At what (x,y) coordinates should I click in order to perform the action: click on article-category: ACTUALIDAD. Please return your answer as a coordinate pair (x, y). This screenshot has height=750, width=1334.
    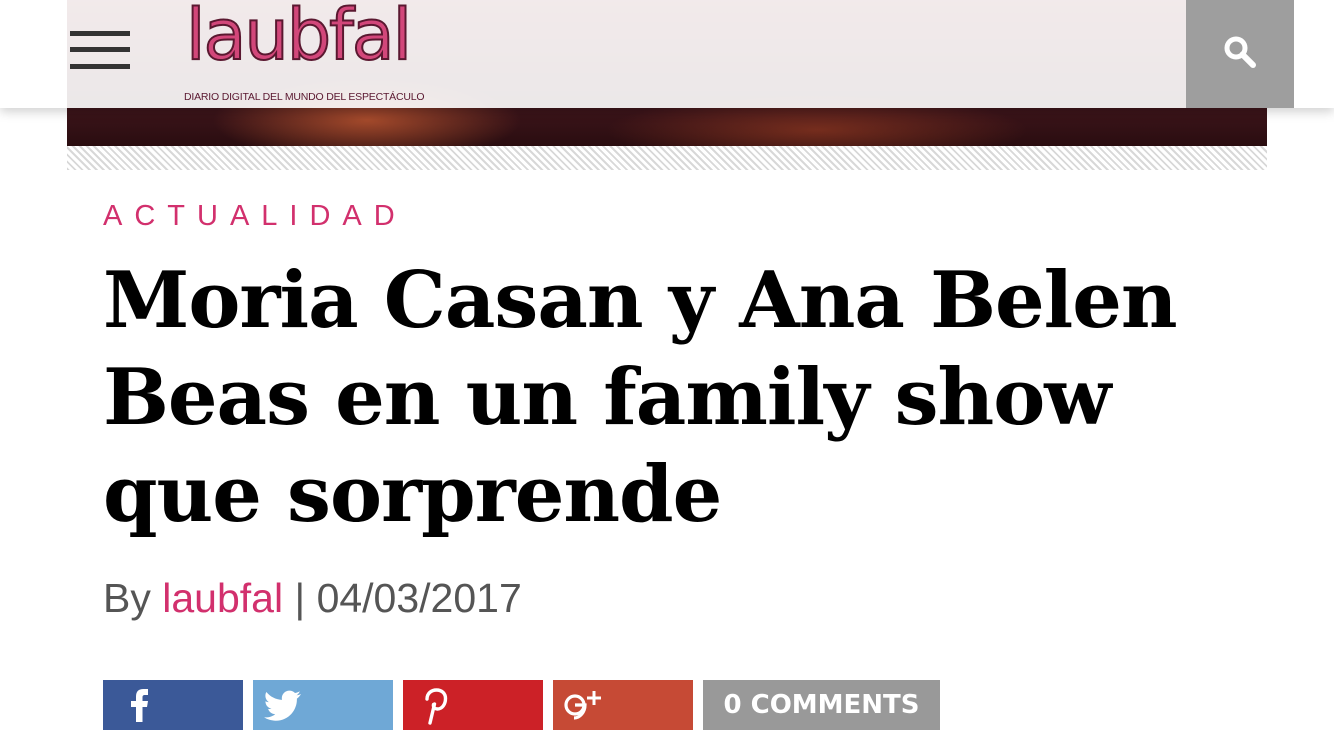
    Looking at the image, I should click on (255, 216).